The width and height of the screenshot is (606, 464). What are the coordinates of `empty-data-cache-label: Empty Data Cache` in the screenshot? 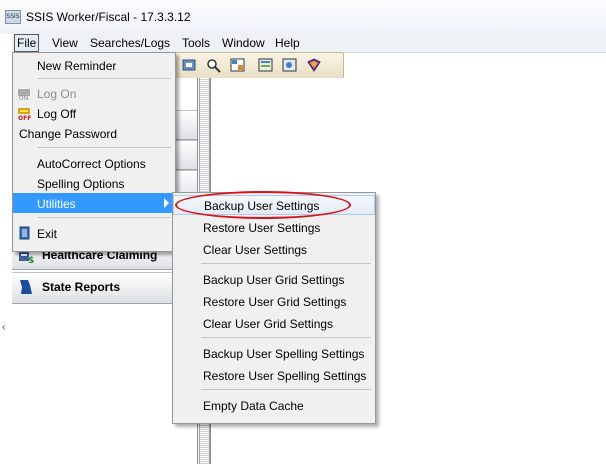 It's located at (253, 406).